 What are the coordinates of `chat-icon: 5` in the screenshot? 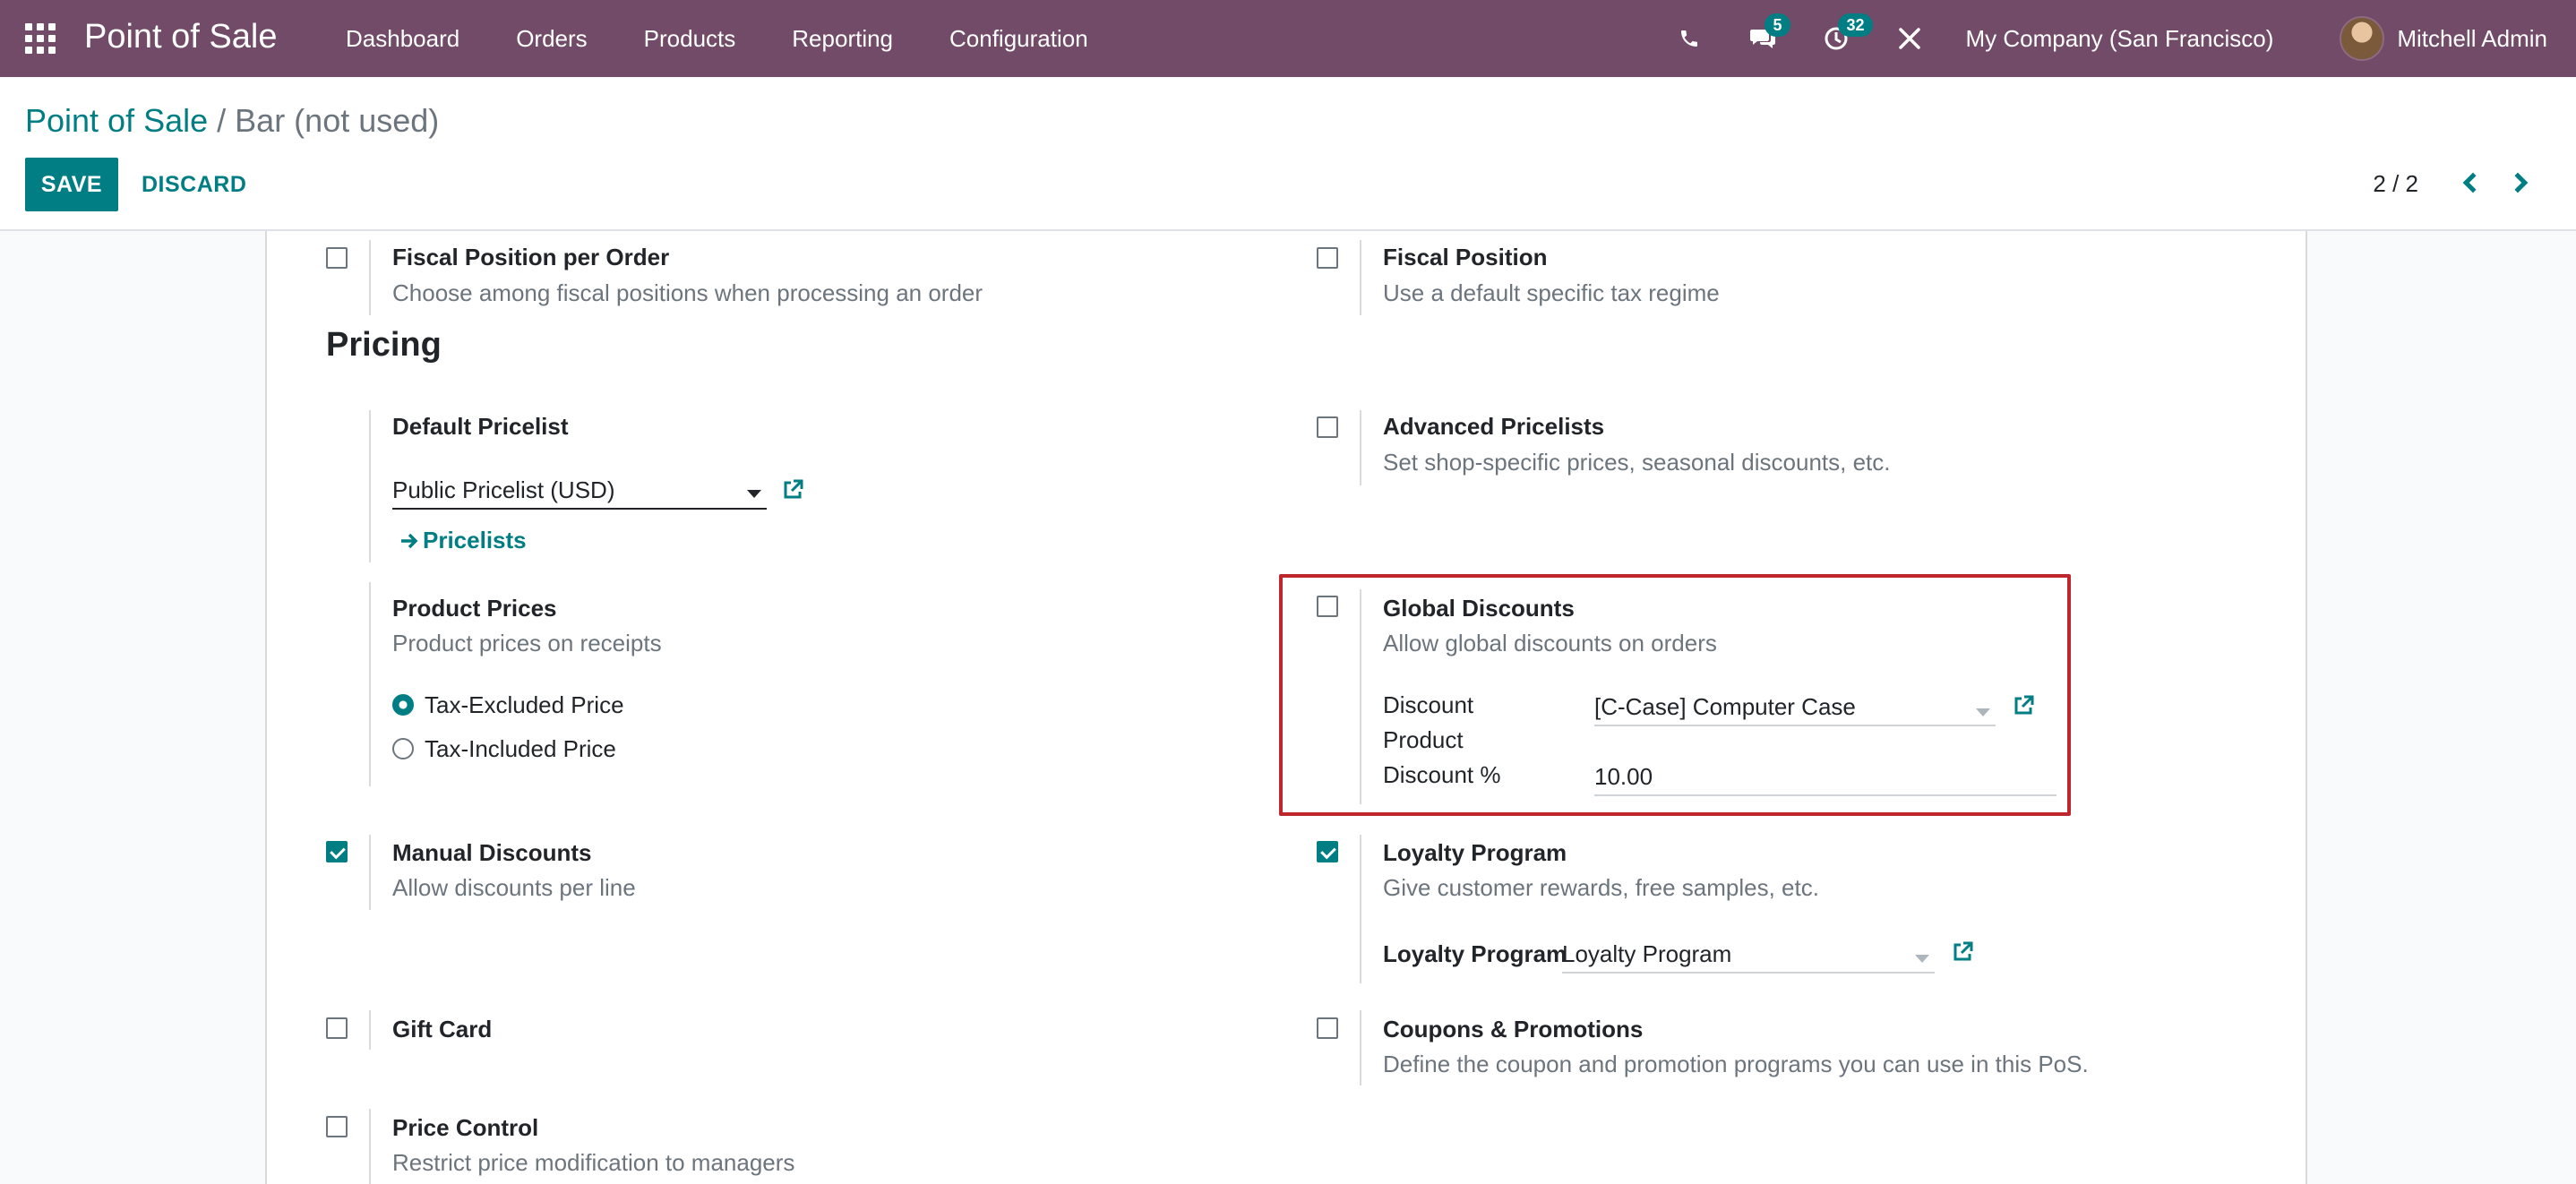 It's located at (1767, 34).